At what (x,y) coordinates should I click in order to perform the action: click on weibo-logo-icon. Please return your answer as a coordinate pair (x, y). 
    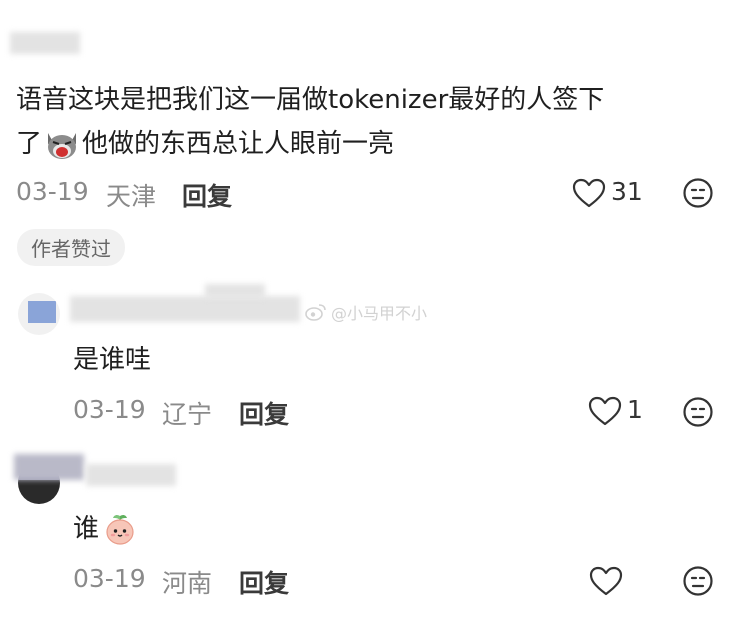
    Looking at the image, I should click on (315, 312).